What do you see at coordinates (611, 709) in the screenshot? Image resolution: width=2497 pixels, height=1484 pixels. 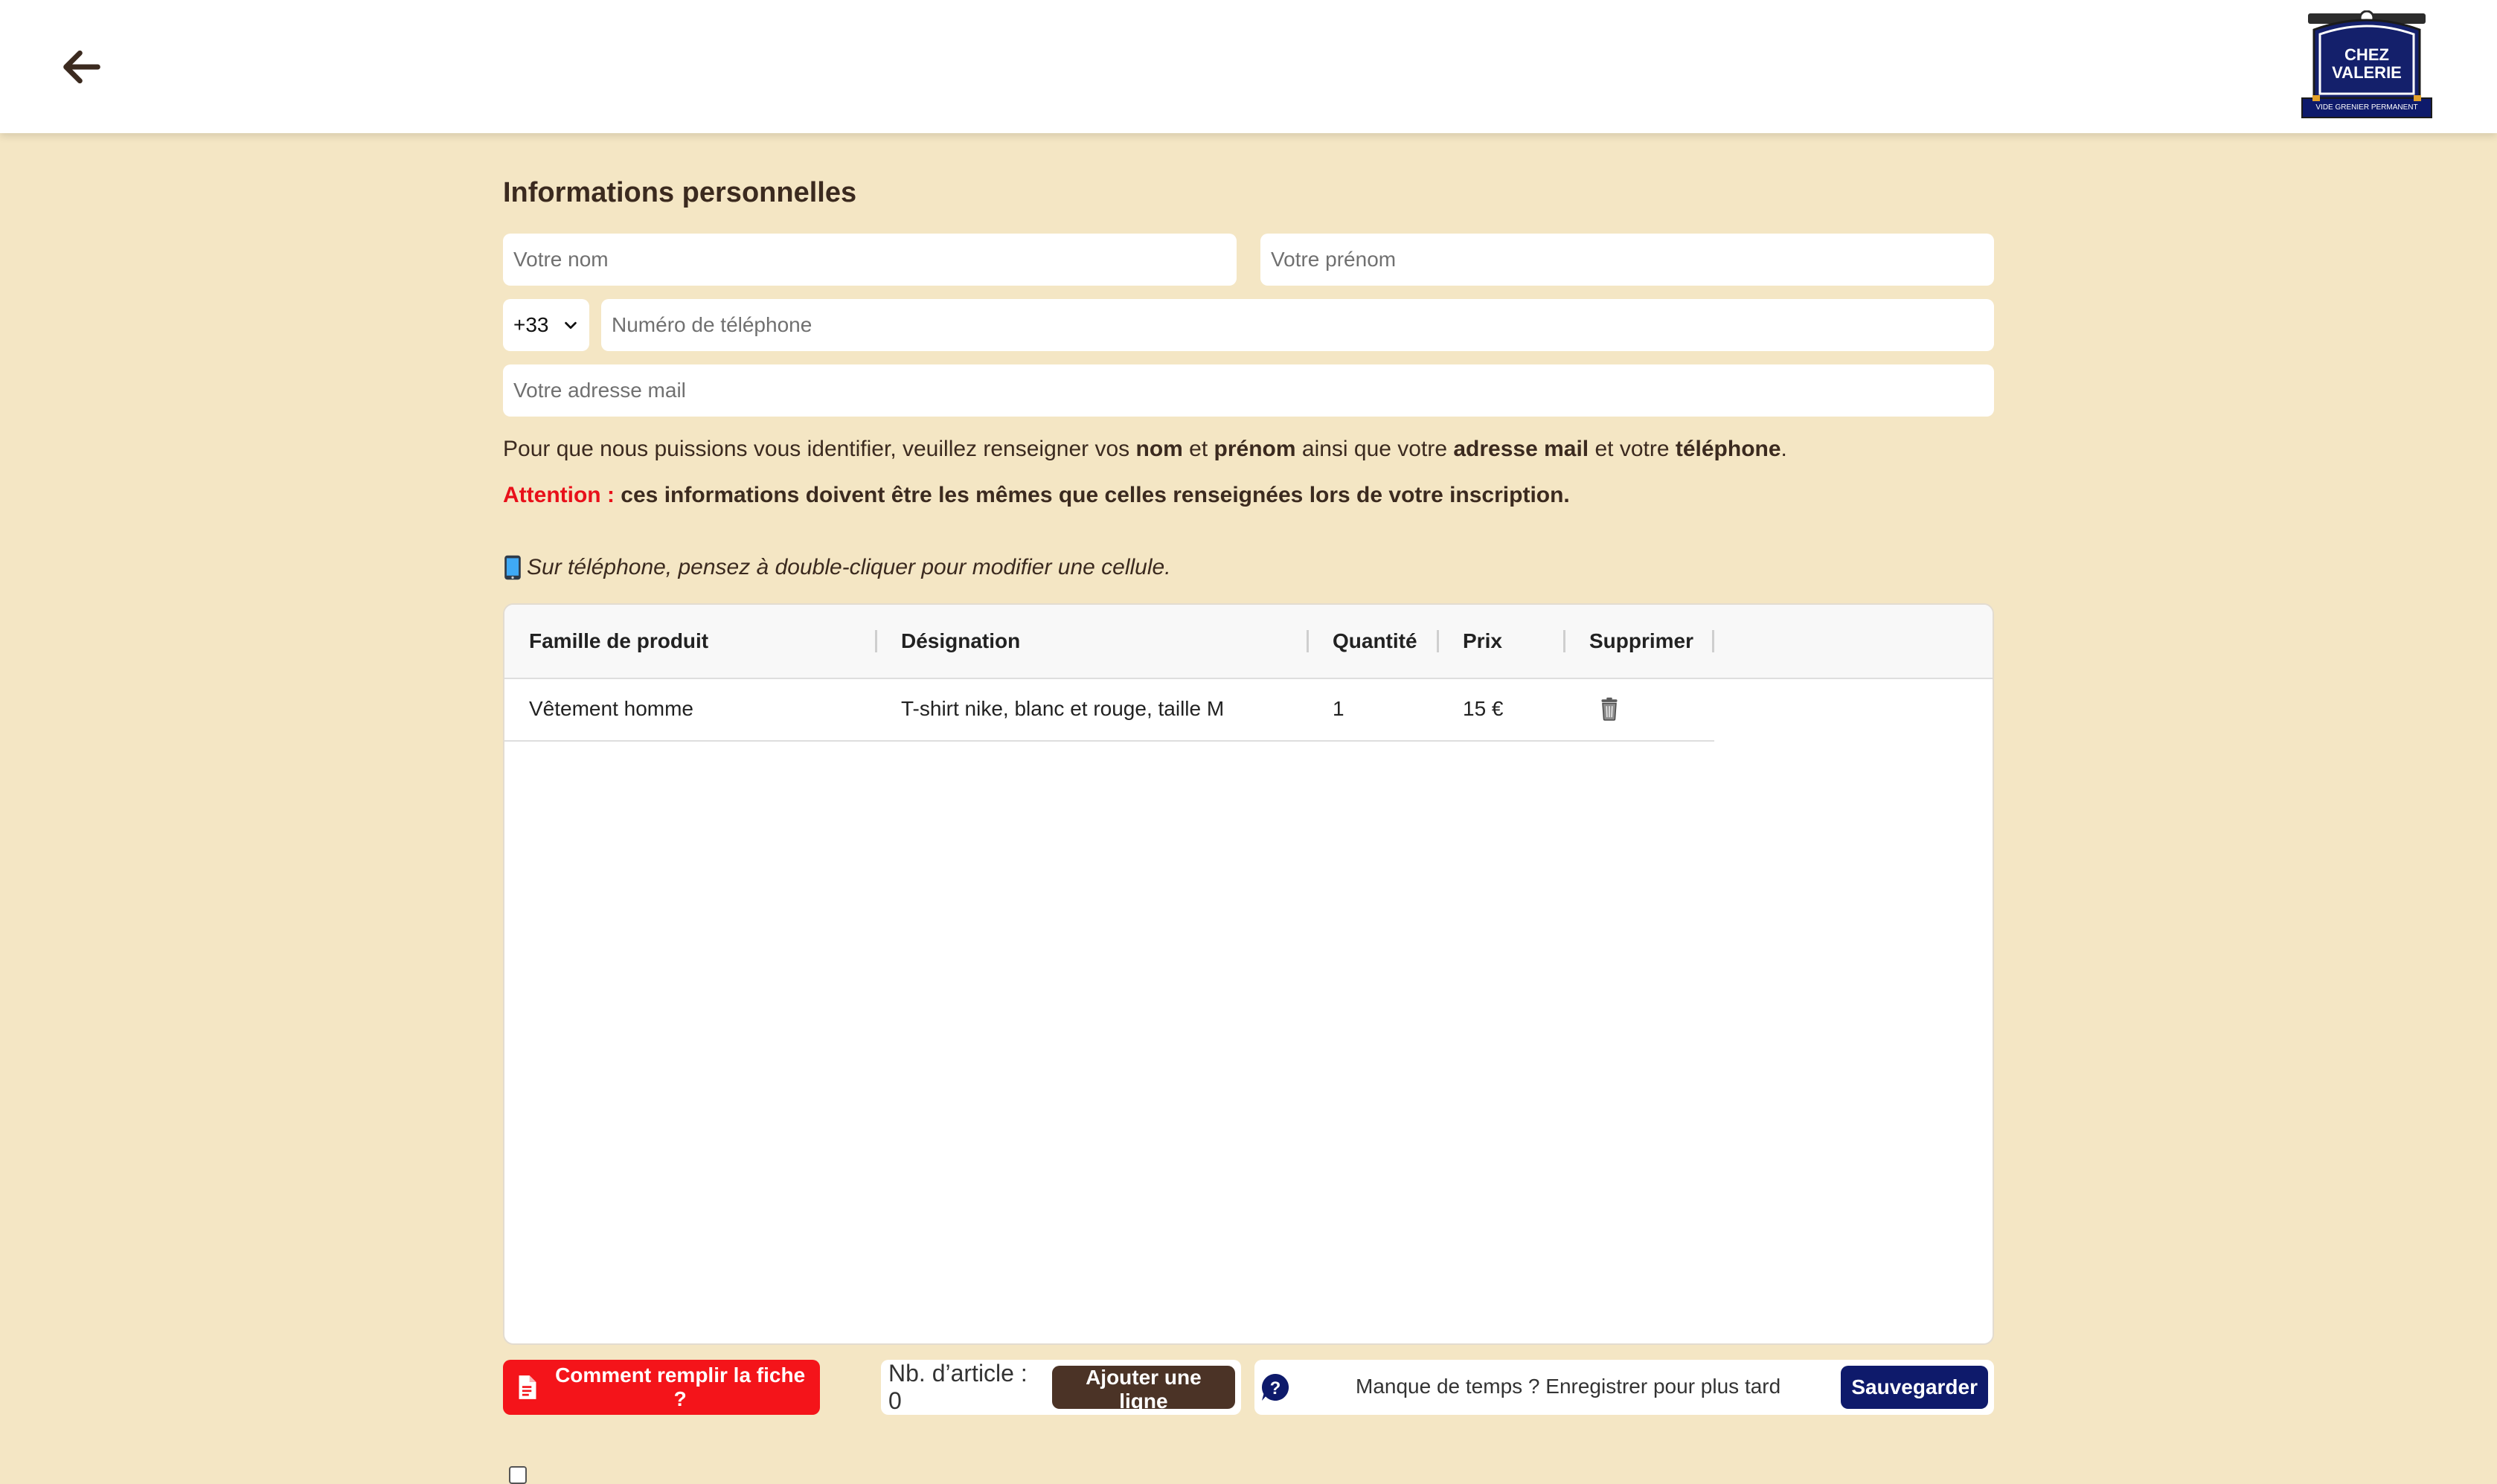 I see `cell-family: Vêtement homme` at bounding box center [611, 709].